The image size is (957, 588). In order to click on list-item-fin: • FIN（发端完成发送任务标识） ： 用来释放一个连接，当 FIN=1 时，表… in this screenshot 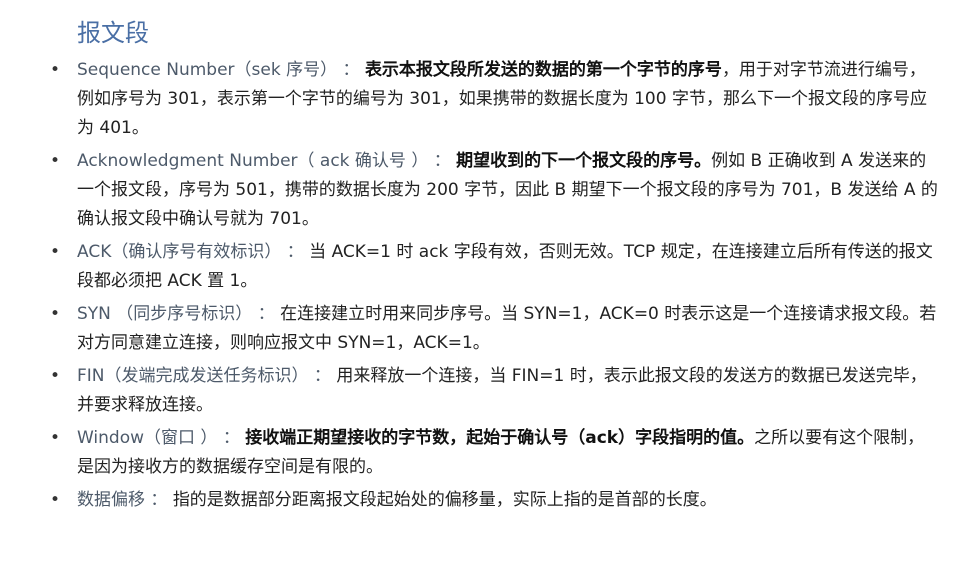, I will do `click(478, 391)`.